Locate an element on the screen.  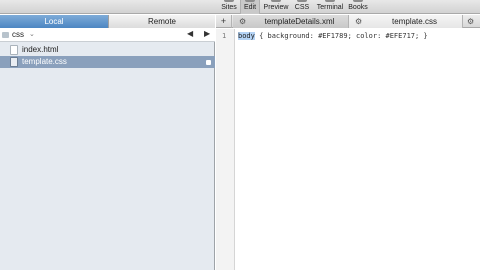
selected-text: body is located at coordinates (246, 36).